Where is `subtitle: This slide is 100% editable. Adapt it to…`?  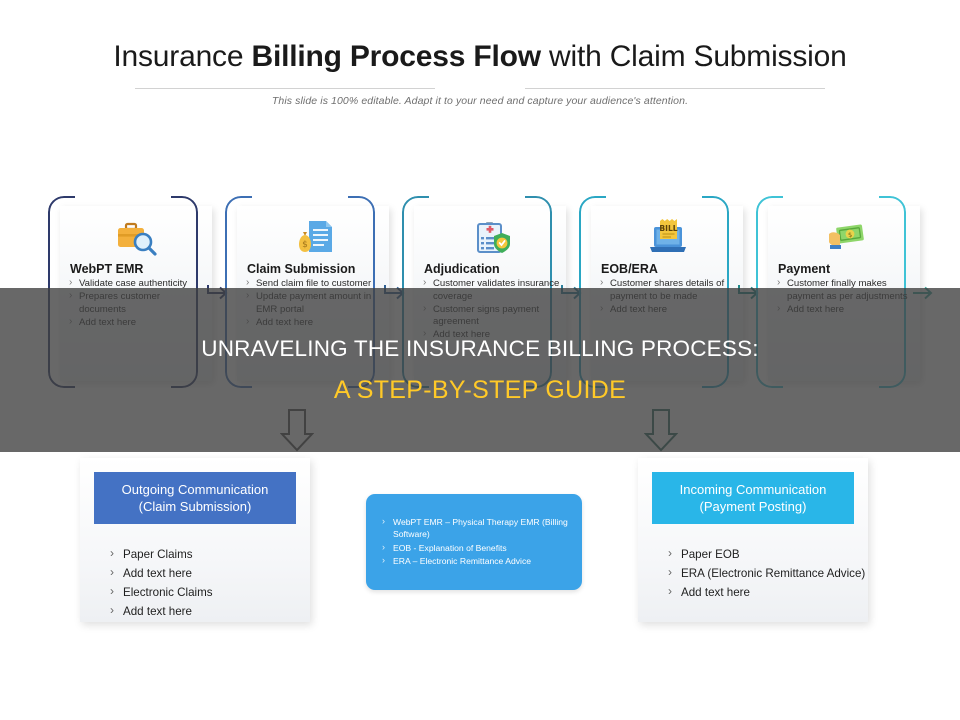 subtitle: This slide is 100% editable. Adapt it to… is located at coordinates (480, 101).